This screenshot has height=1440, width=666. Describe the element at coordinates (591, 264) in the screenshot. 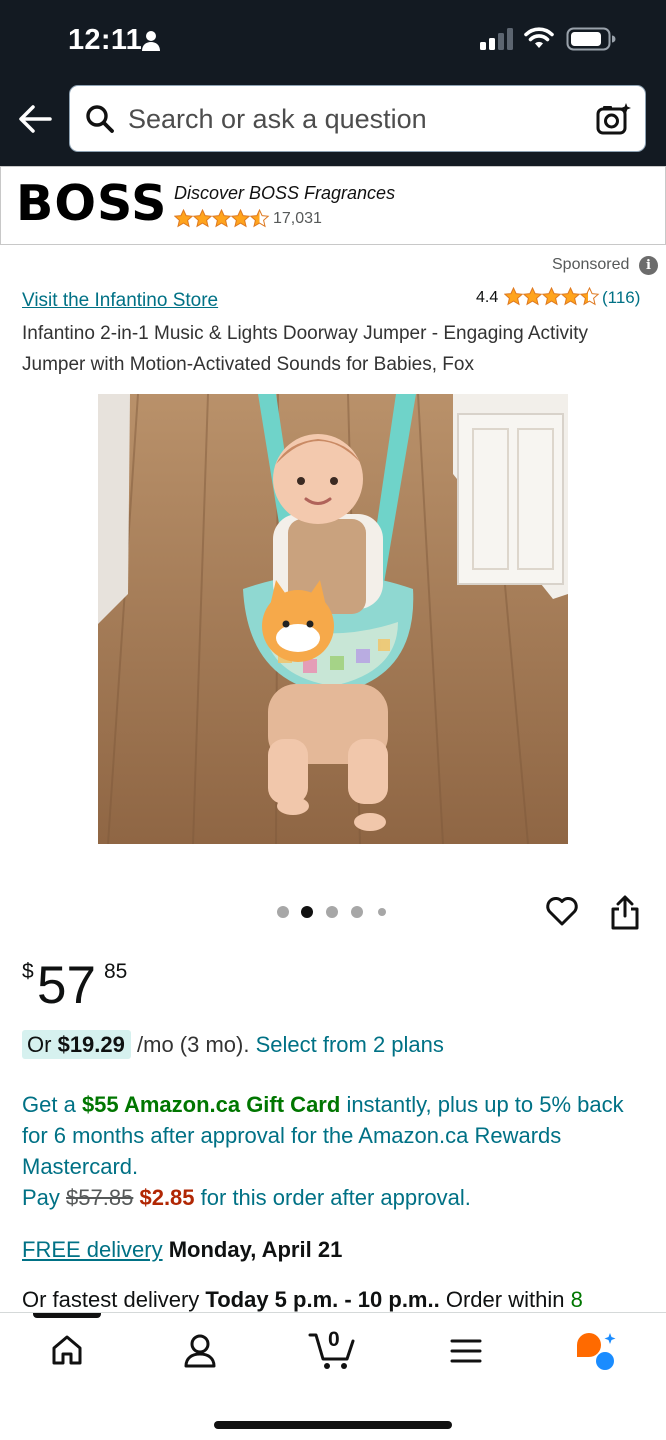

I see `sponsored-label: Sponsored` at that location.